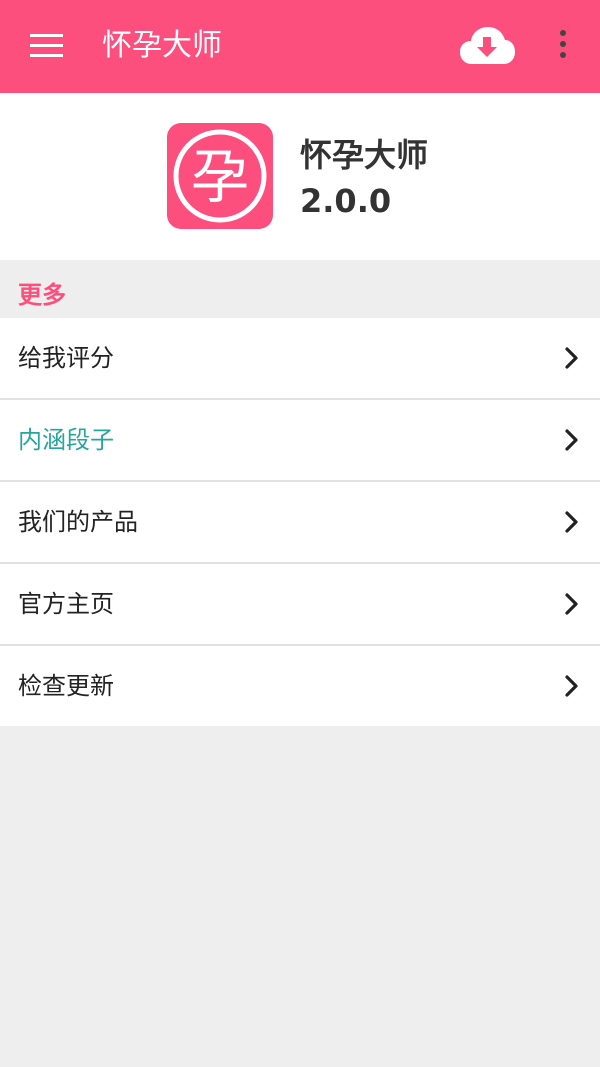  Describe the element at coordinates (46, 47) in the screenshot. I see `hamburger-menu-icon` at that location.